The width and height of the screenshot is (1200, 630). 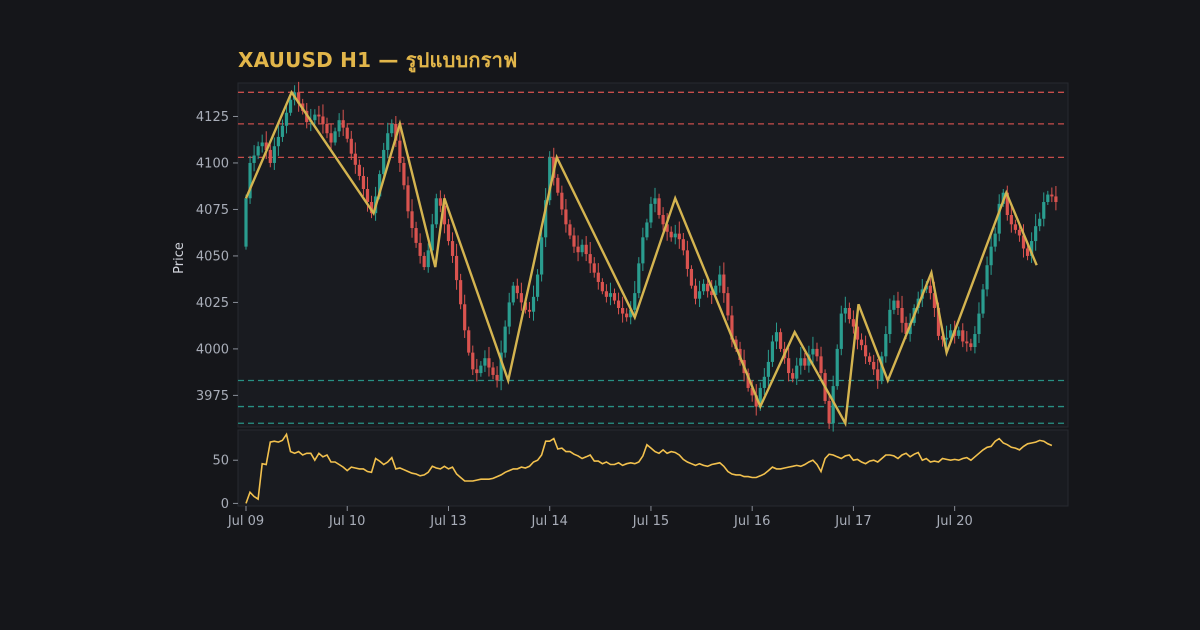 I want to click on y-tick-label: 4050, so click(x=212, y=256).